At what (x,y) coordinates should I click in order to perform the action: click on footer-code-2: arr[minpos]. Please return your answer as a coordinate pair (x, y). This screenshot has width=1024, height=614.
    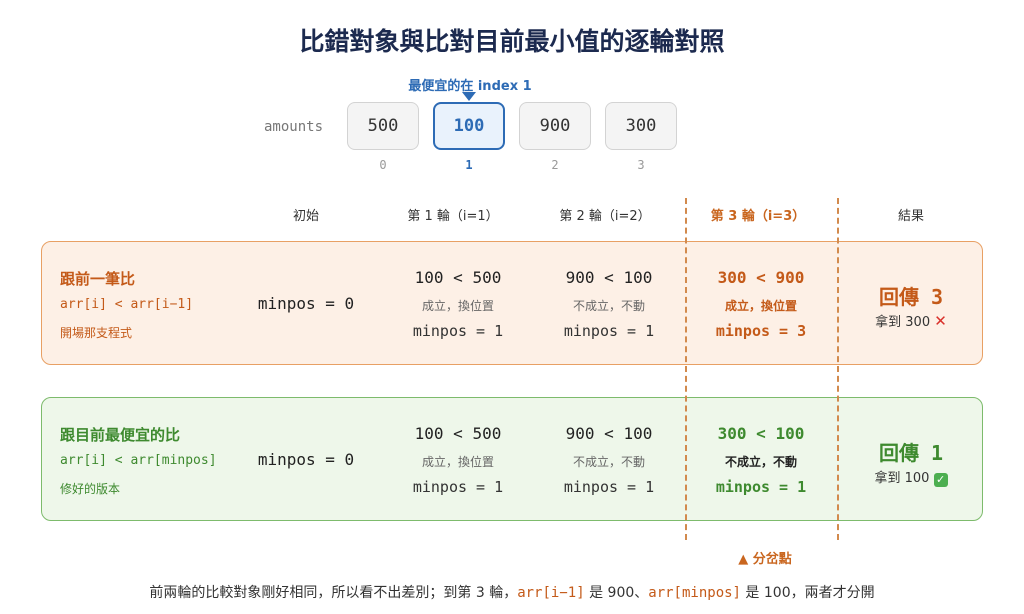
    Looking at the image, I should click on (694, 593).